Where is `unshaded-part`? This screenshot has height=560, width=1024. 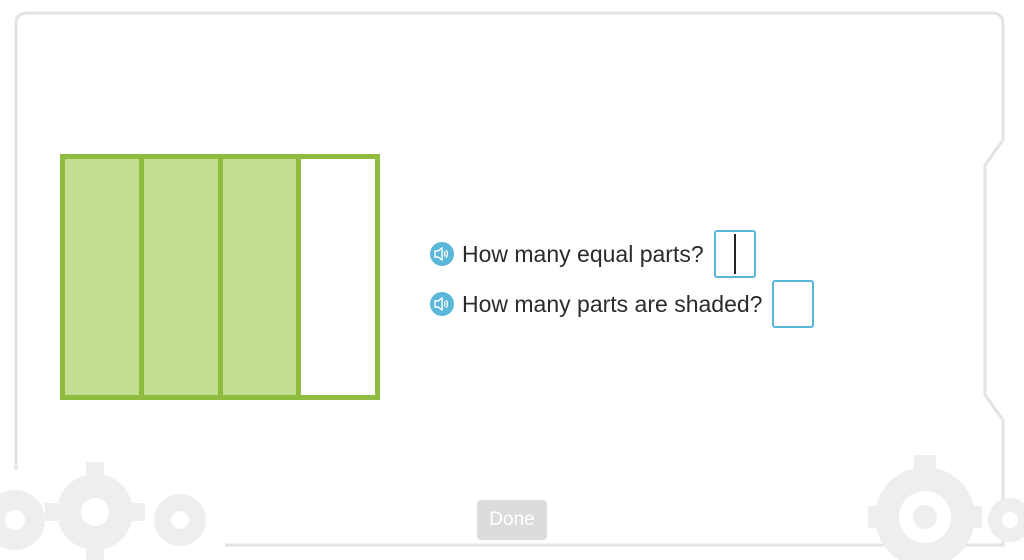
unshaded-part is located at coordinates (335, 277).